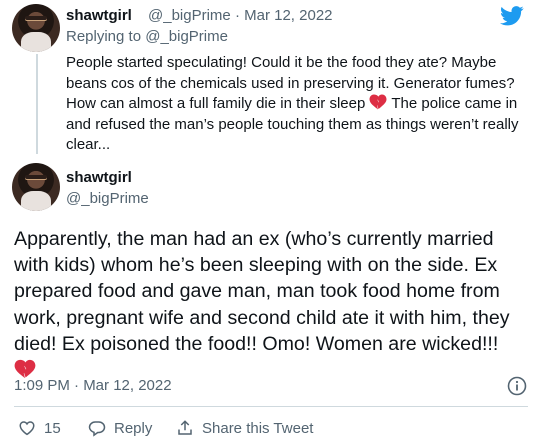 The image size is (540, 446). What do you see at coordinates (186, 36) in the screenshot?
I see `replying-to-handle: @_bigPrime` at bounding box center [186, 36].